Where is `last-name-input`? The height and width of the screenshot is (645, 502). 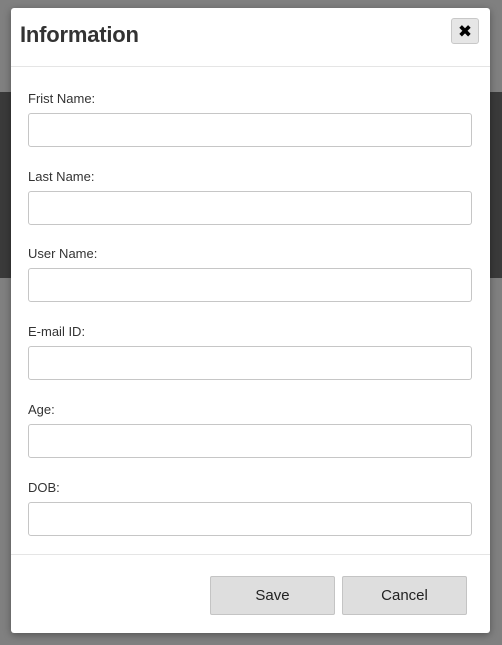 last-name-input is located at coordinates (250, 208).